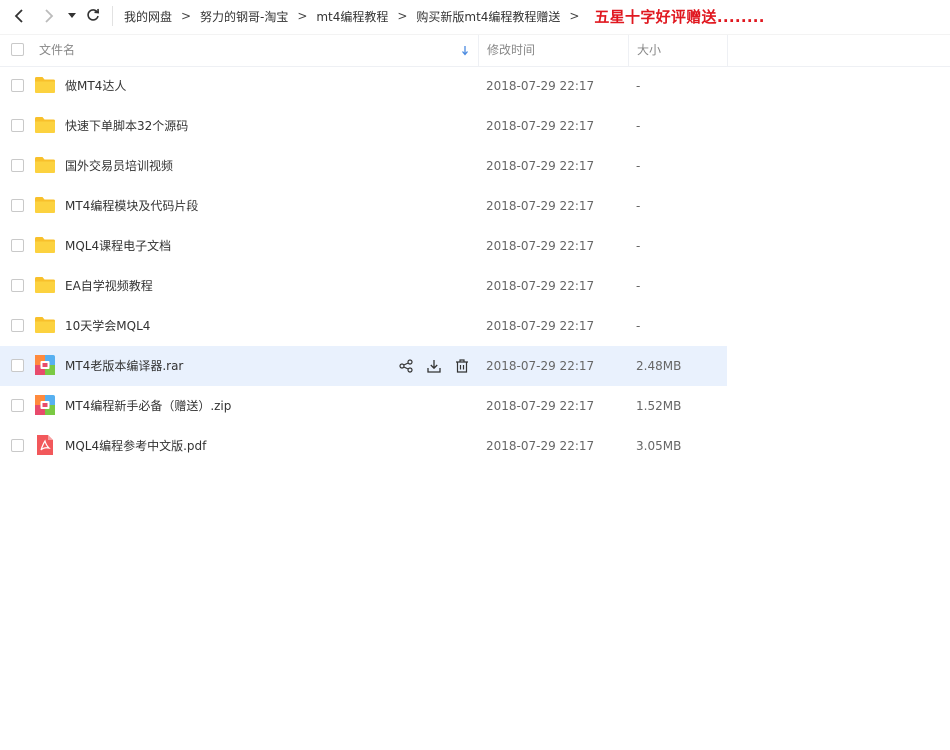  I want to click on select-all-checkbox, so click(17, 49).